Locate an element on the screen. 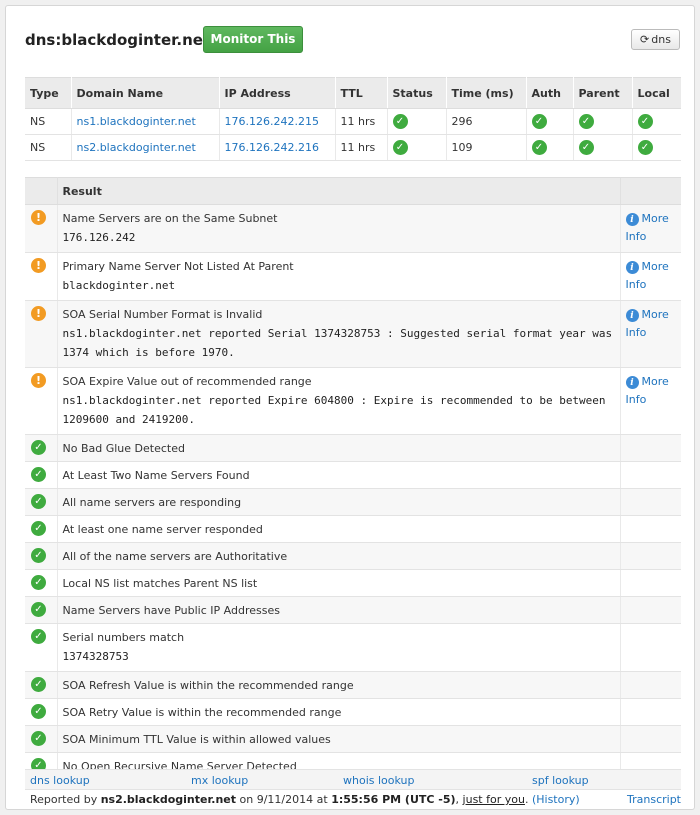 This screenshot has height=815, width=700. result-title: No Bad Glue Detected is located at coordinates (123, 448).